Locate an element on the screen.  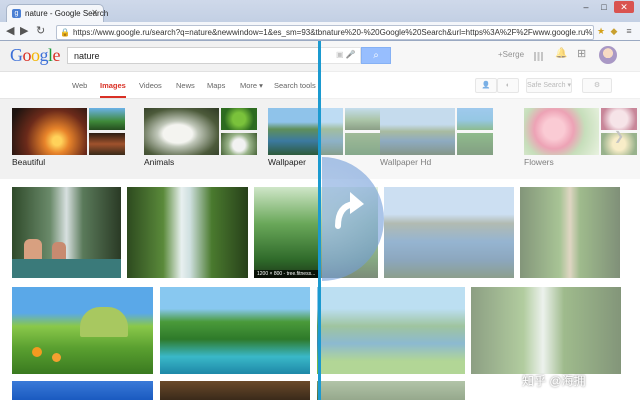
tab-more: More ▾ is located at coordinates (251, 85).